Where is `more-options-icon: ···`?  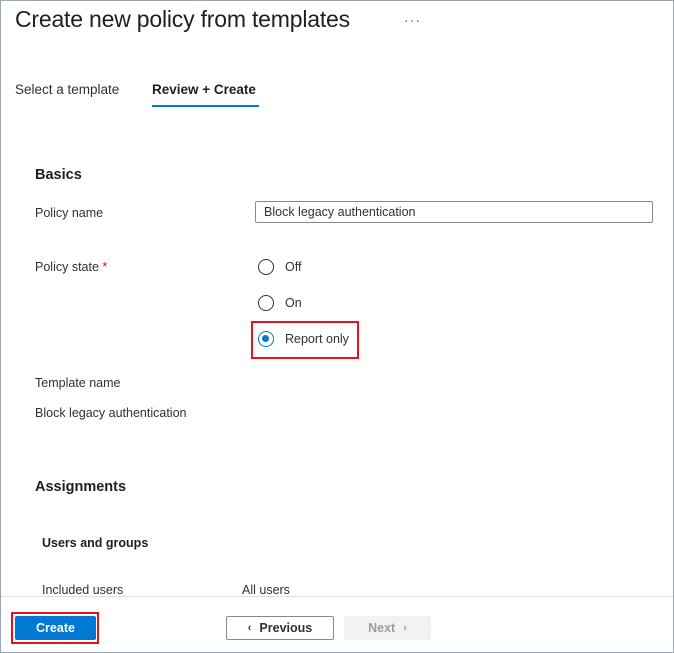
more-options-icon: ··· is located at coordinates (412, 20).